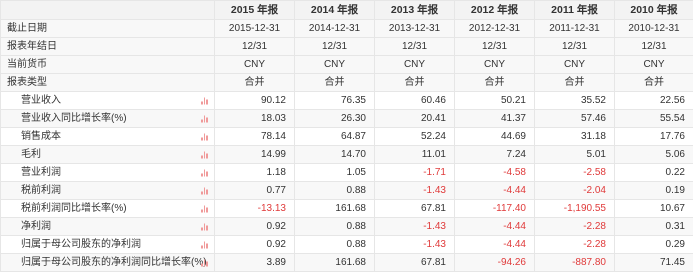  I want to click on data-value: 0.19, so click(653, 190).